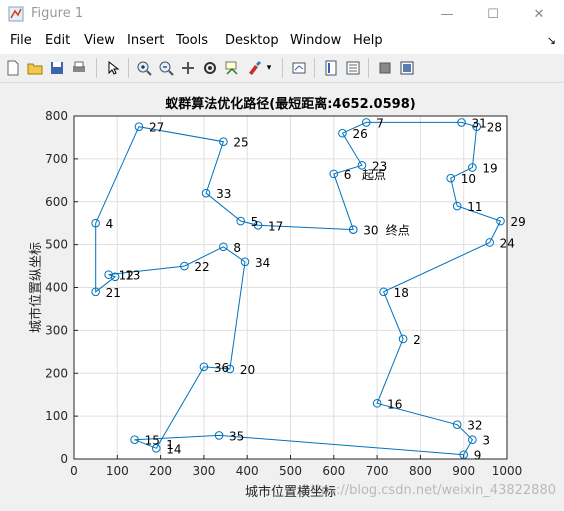 The image size is (564, 511). What do you see at coordinates (173, 449) in the screenshot?
I see `city-label: 14` at bounding box center [173, 449].